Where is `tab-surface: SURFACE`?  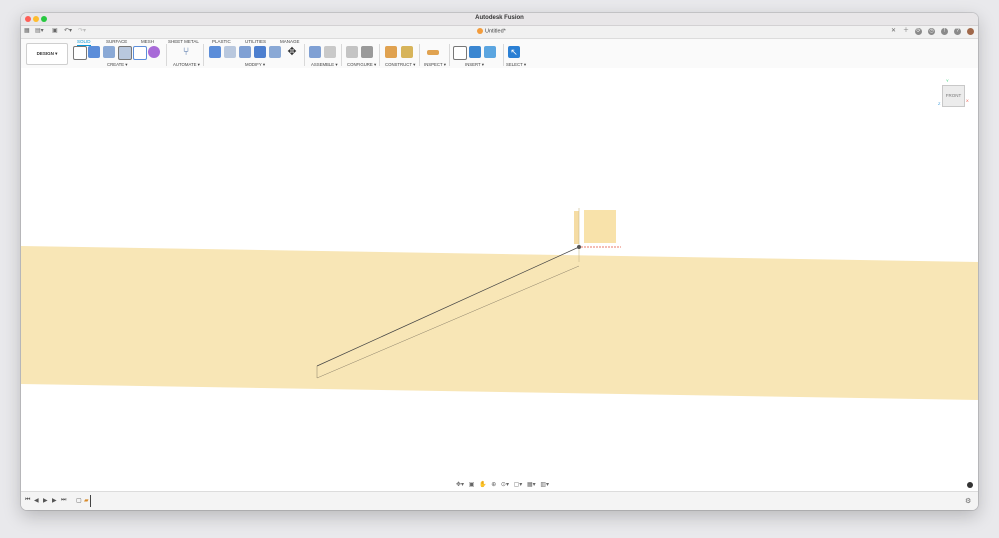 tab-surface: SURFACE is located at coordinates (116, 41).